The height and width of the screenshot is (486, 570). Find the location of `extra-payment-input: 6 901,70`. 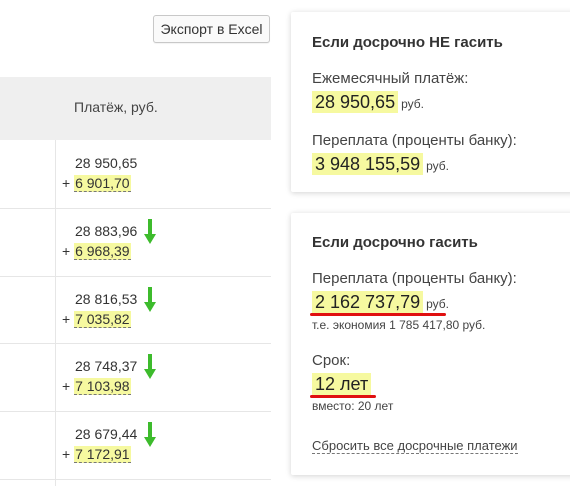

extra-payment-input: 6 901,70 is located at coordinates (102, 183).